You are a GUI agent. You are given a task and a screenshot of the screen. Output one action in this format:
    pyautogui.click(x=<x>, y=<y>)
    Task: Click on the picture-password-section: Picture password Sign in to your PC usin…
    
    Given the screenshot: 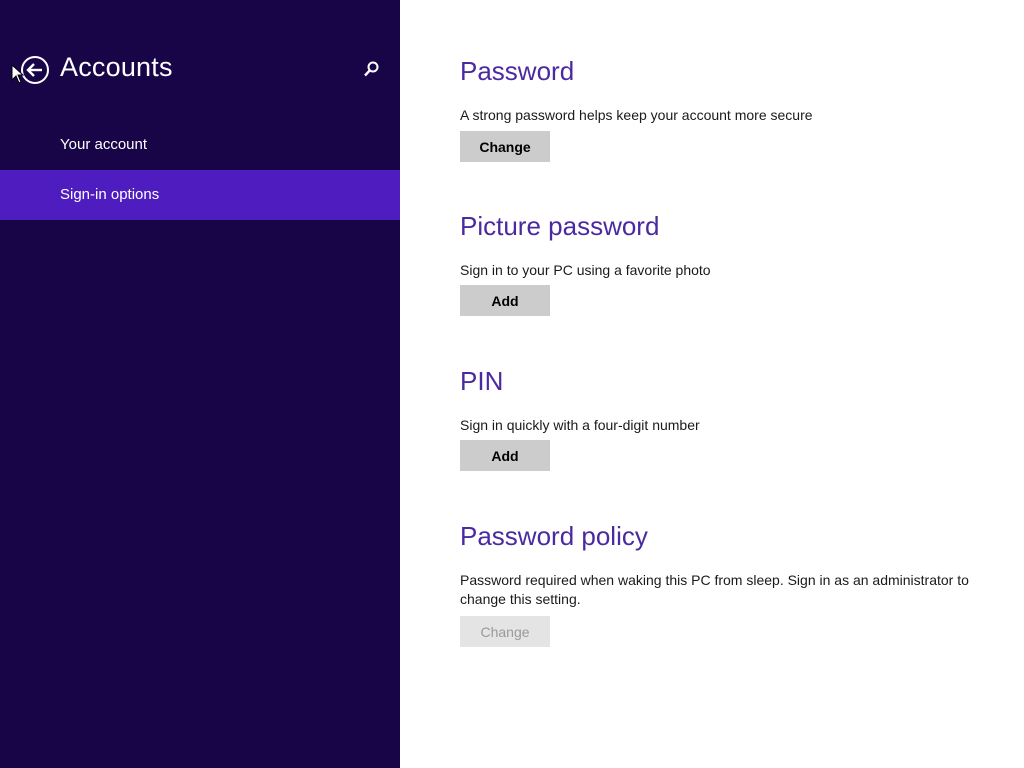 What is the action you would take?
    pyautogui.click(x=720, y=263)
    